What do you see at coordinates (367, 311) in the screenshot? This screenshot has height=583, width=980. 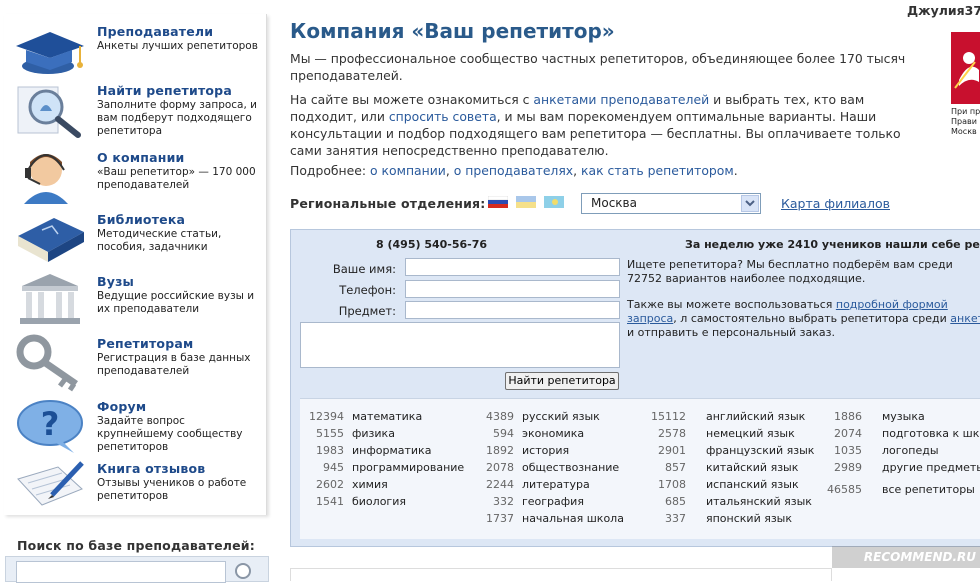 I see `subject-field-label: Предмет:` at bounding box center [367, 311].